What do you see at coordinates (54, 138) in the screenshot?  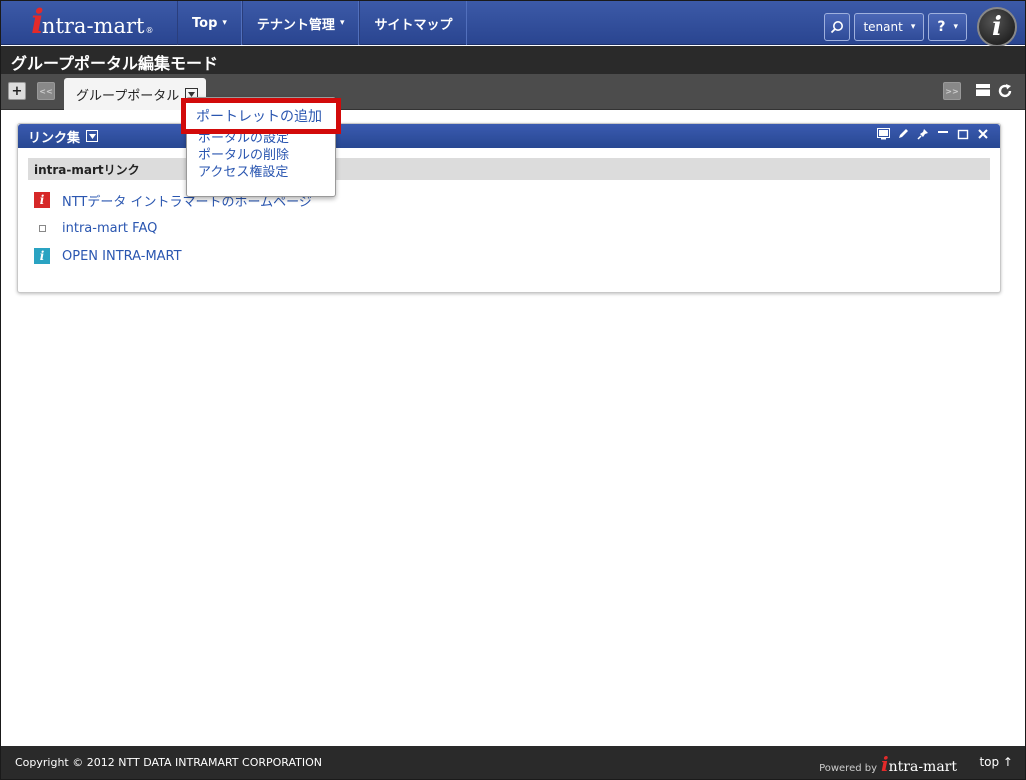 I see `portlet-title: リンク集` at bounding box center [54, 138].